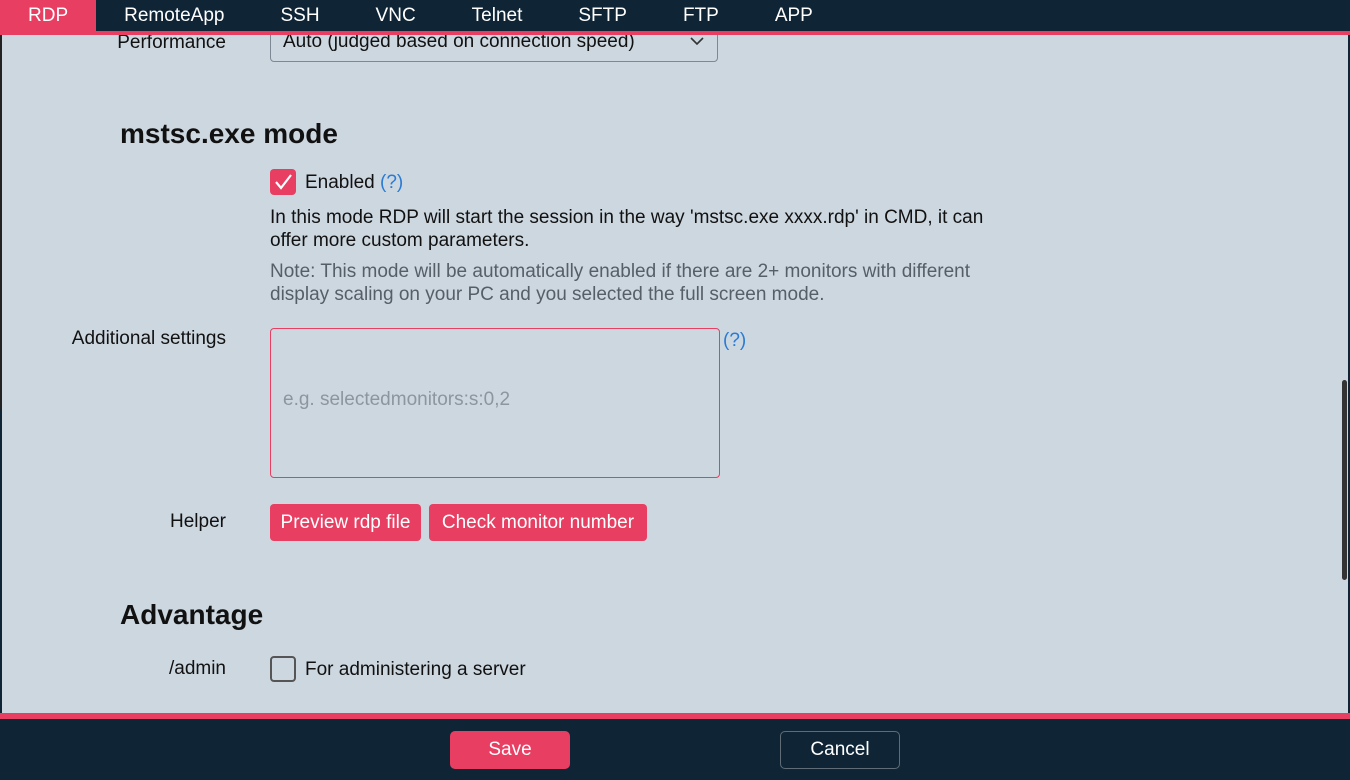  I want to click on tab-rdp: RDP, so click(48, 15).